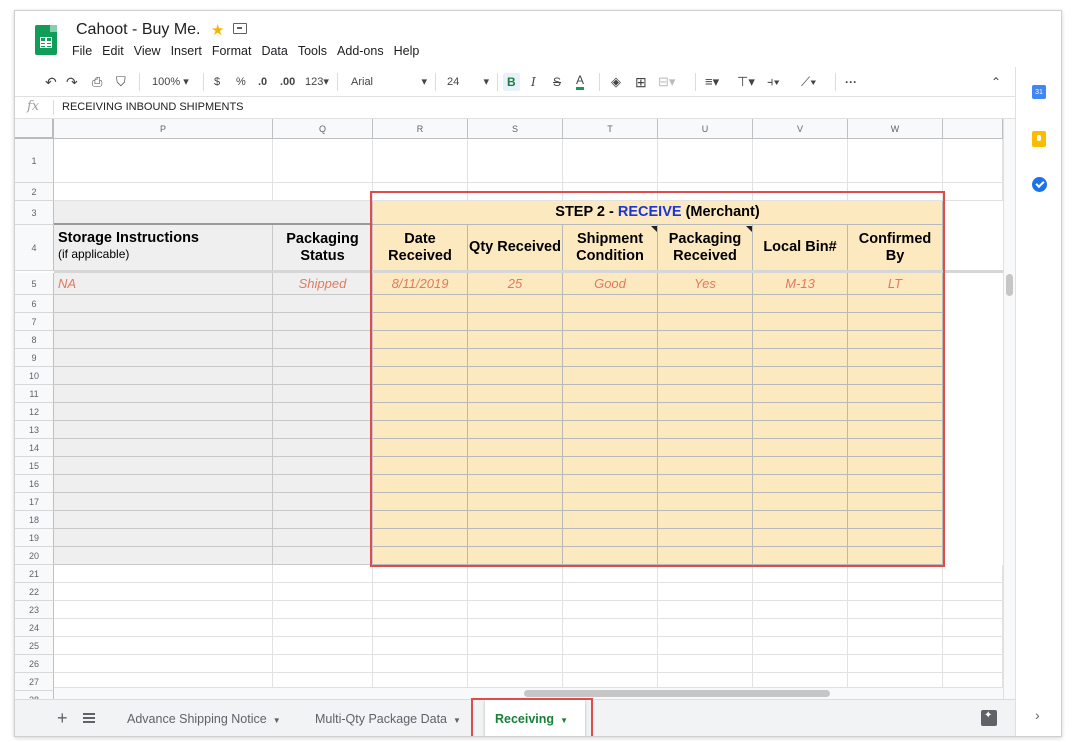 The image size is (1076, 742). What do you see at coordinates (34, 556) in the screenshot?
I see `row-header-20: 20` at bounding box center [34, 556].